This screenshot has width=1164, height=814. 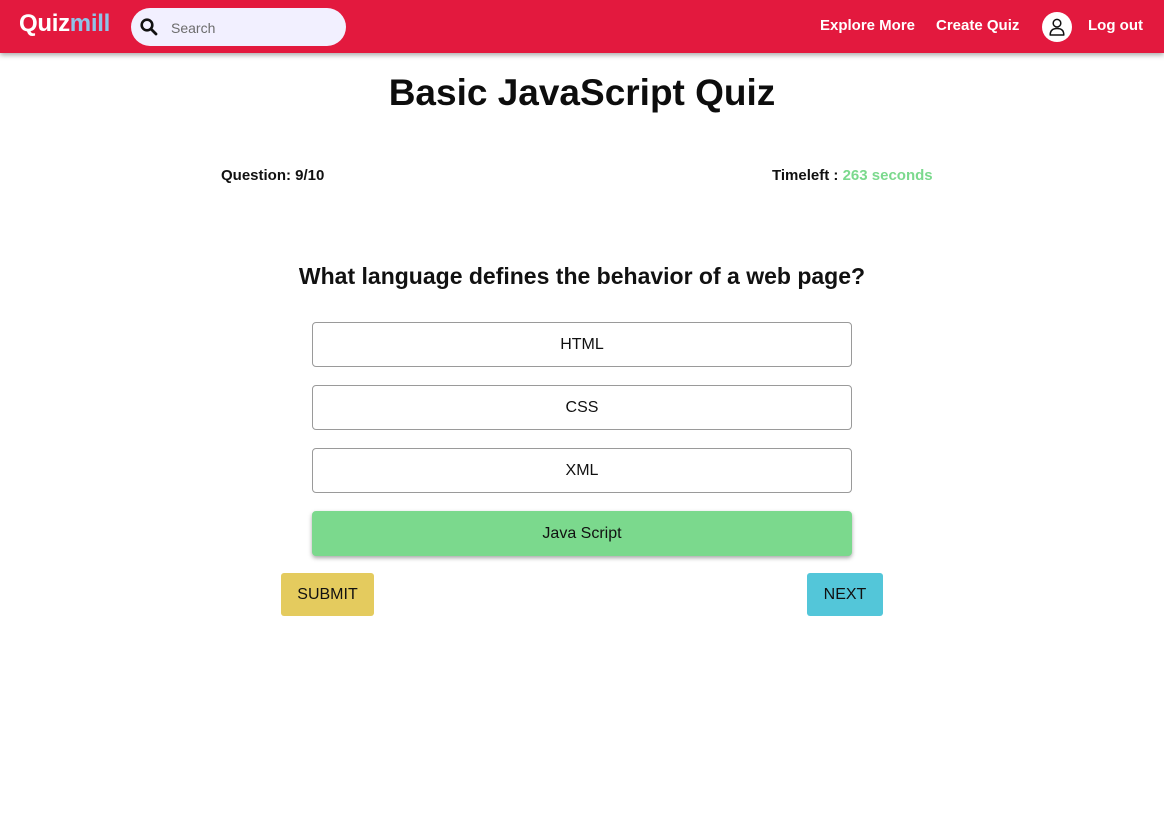 I want to click on answer-option-xml: XML, so click(x=582, y=470).